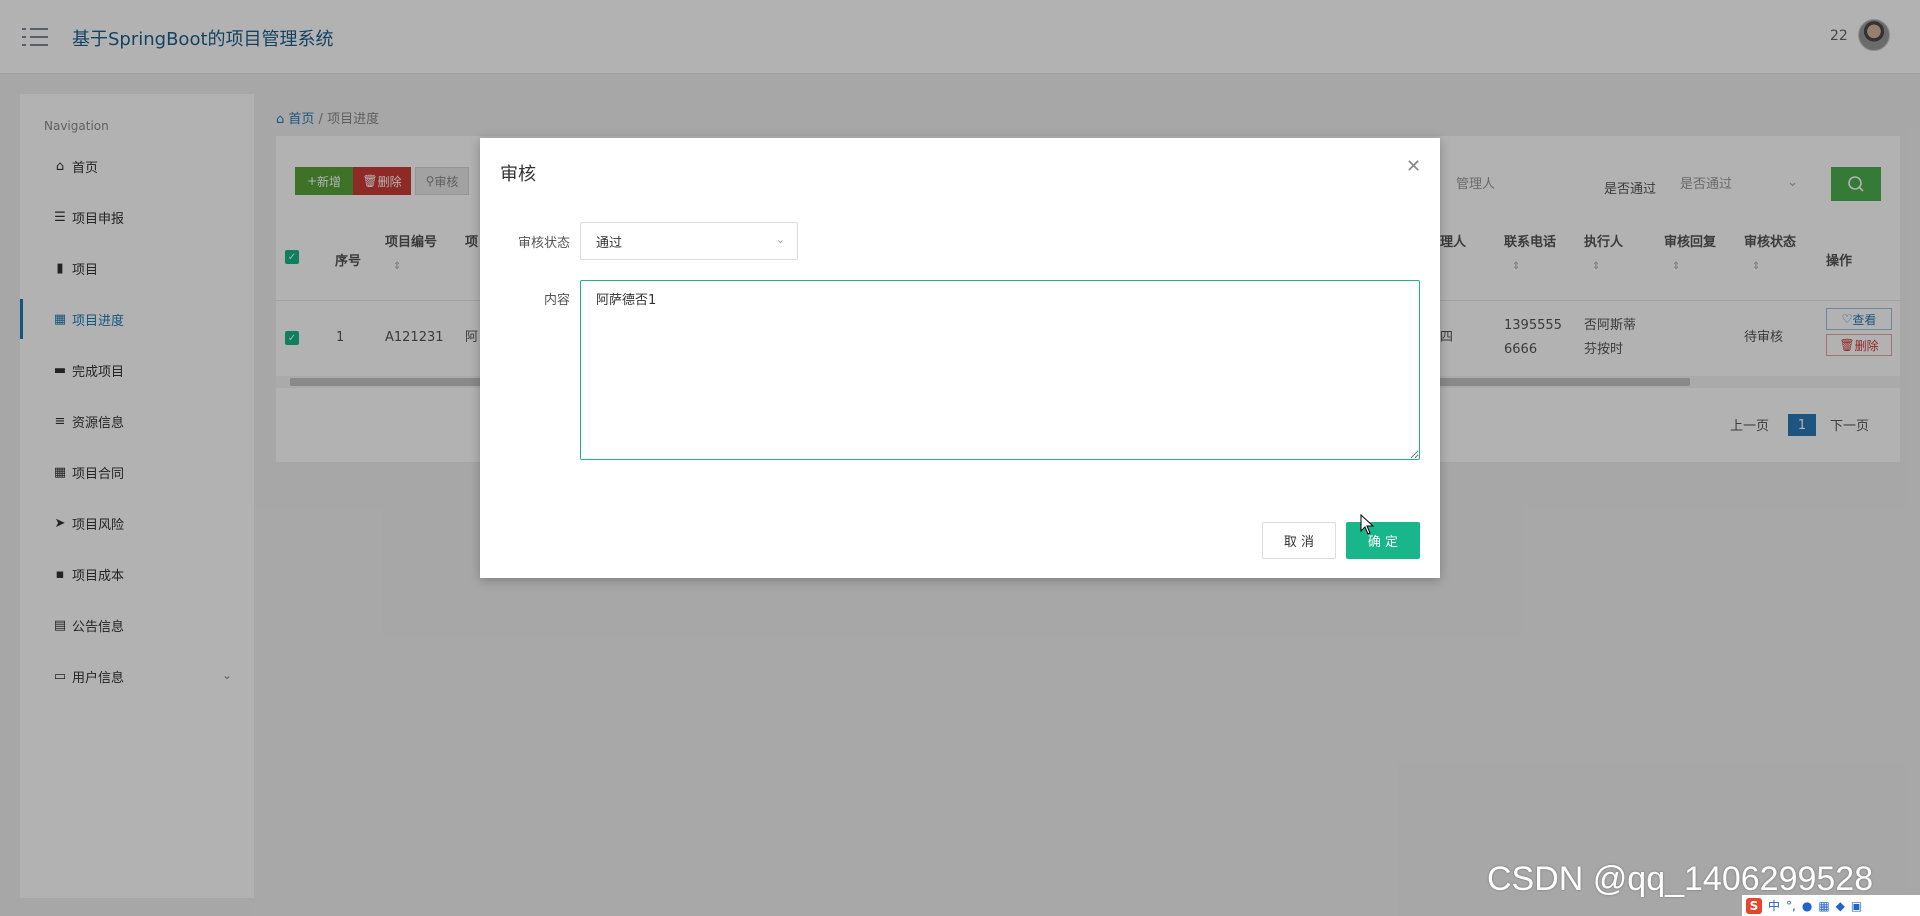 This screenshot has height=916, width=1920. I want to click on confirm-button: 确 定, so click(1383, 540).